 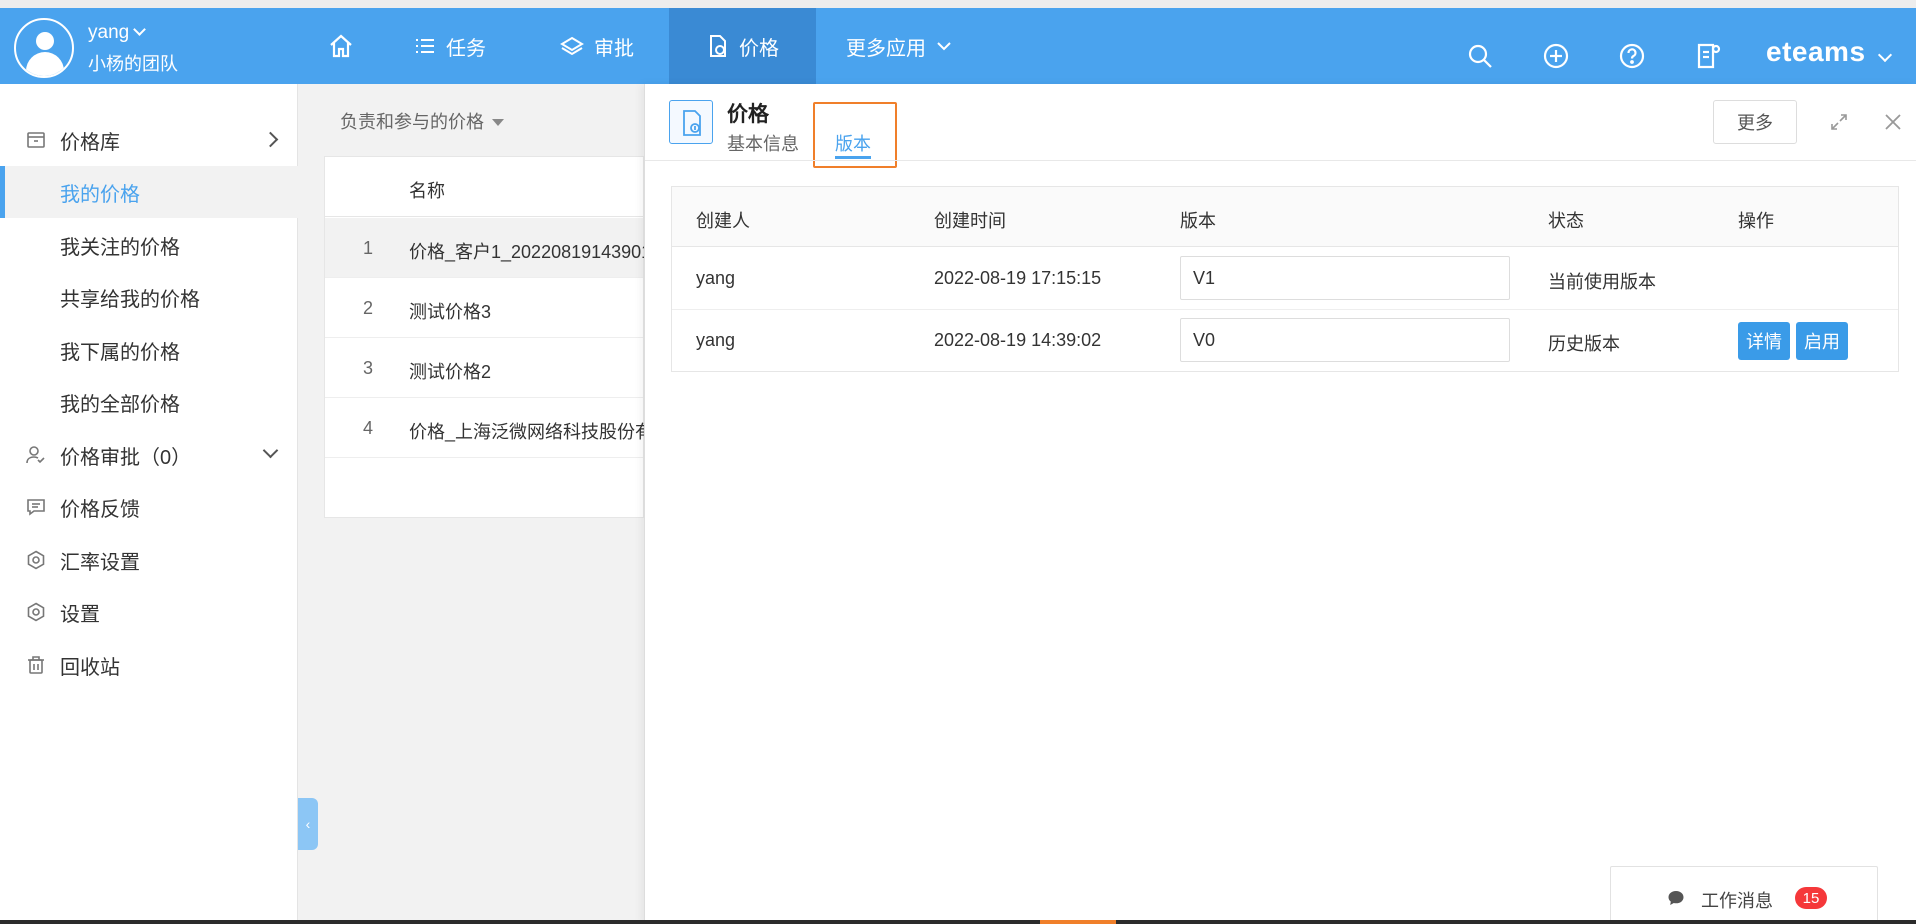 I want to click on row-name: 测试价格3, so click(x=527, y=311).